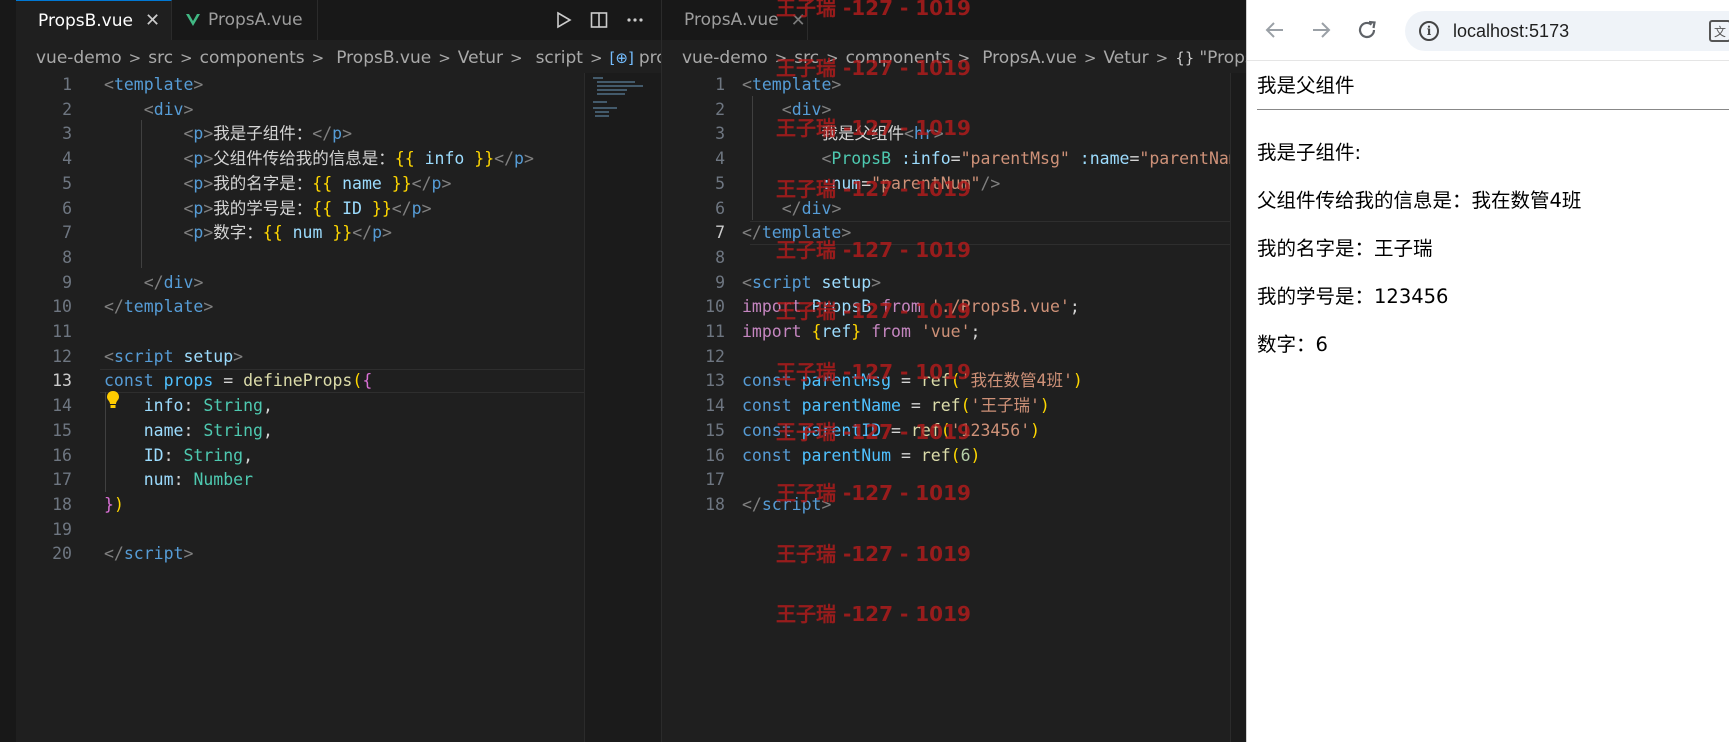  I want to click on code-token: String, so click(233, 430).